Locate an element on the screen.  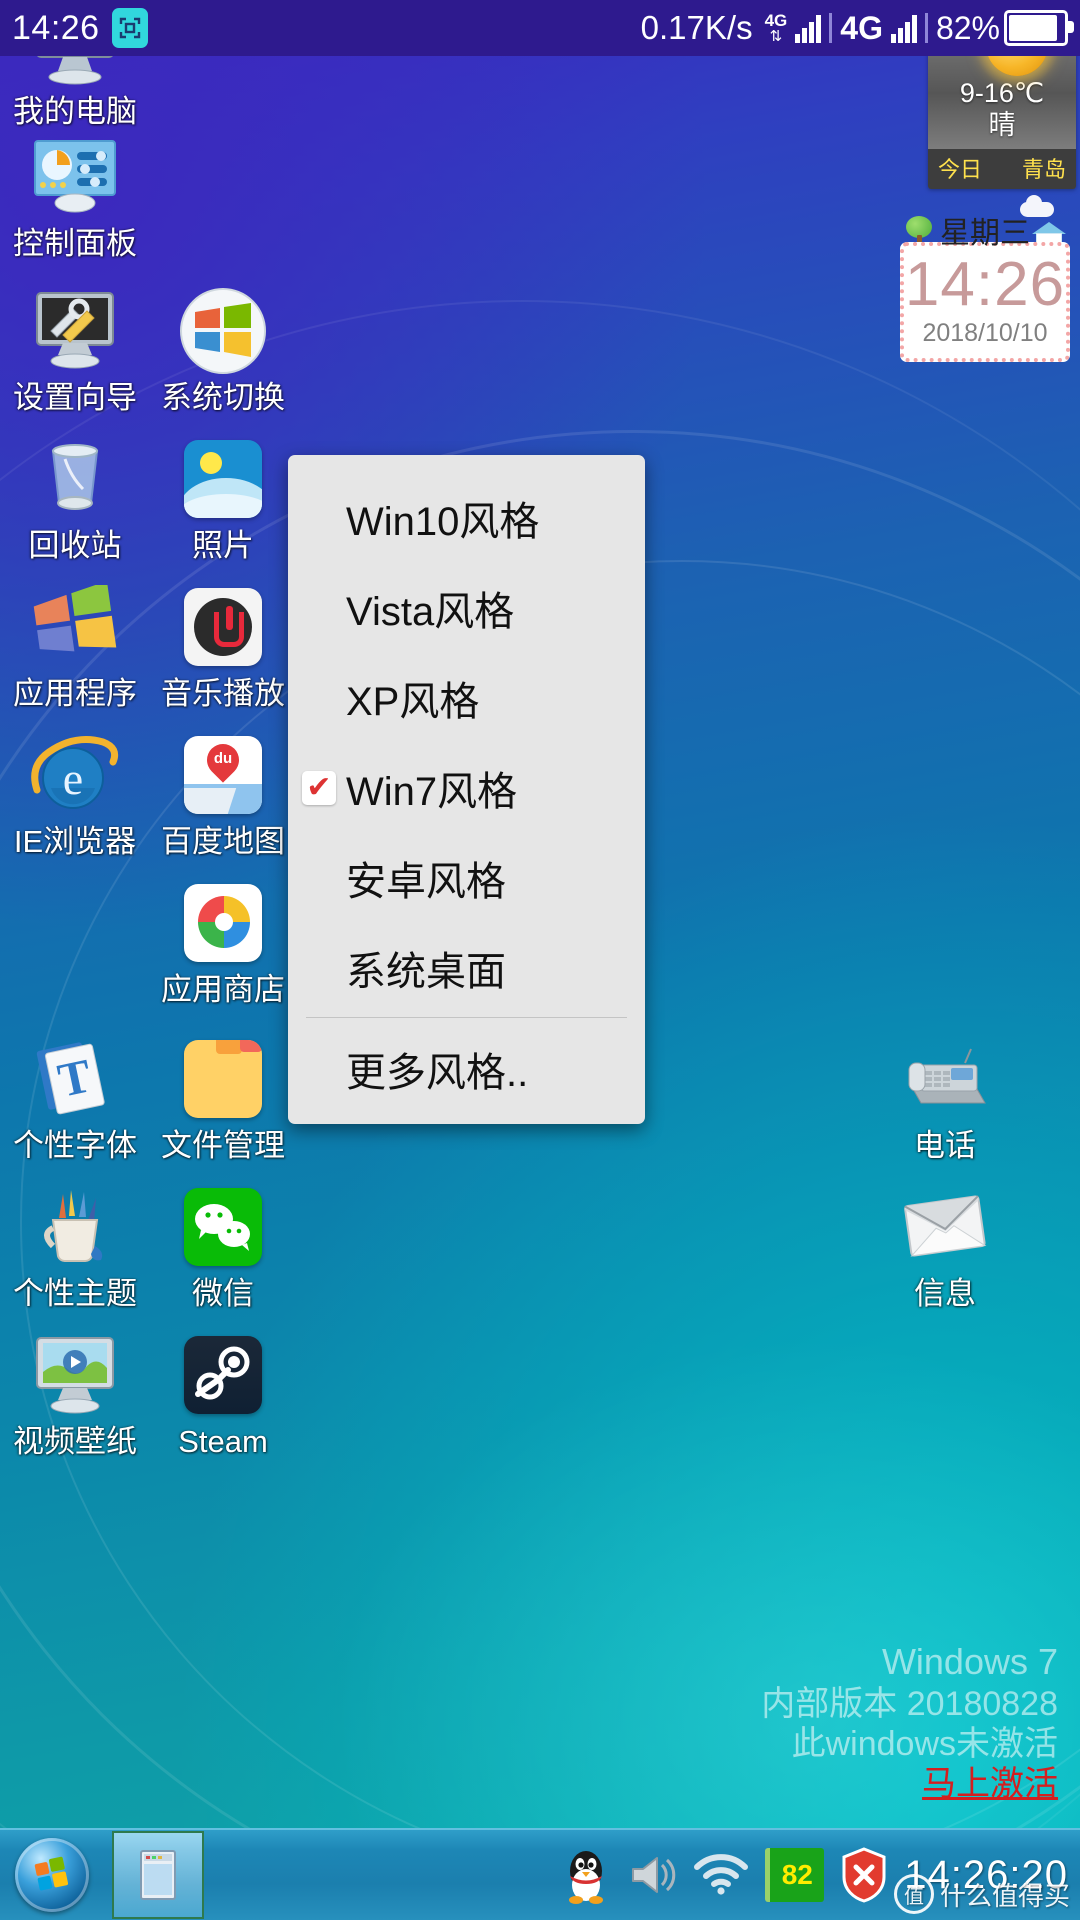
watermark-ring-icon: 值 is located at coordinates (913, 1894).